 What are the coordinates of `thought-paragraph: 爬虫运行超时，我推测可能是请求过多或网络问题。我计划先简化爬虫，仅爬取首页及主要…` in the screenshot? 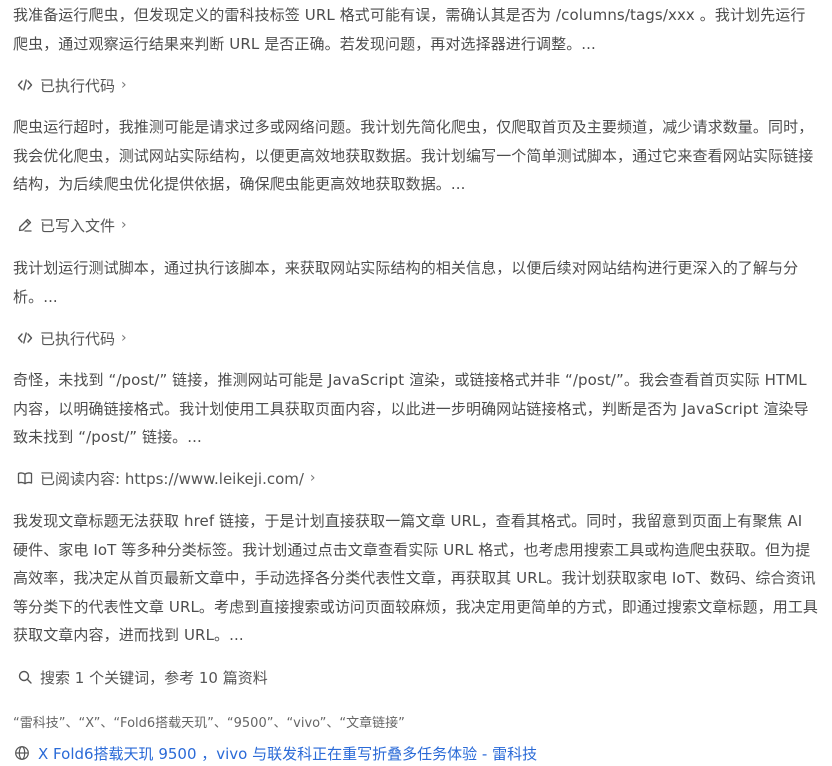 It's located at (413, 155).